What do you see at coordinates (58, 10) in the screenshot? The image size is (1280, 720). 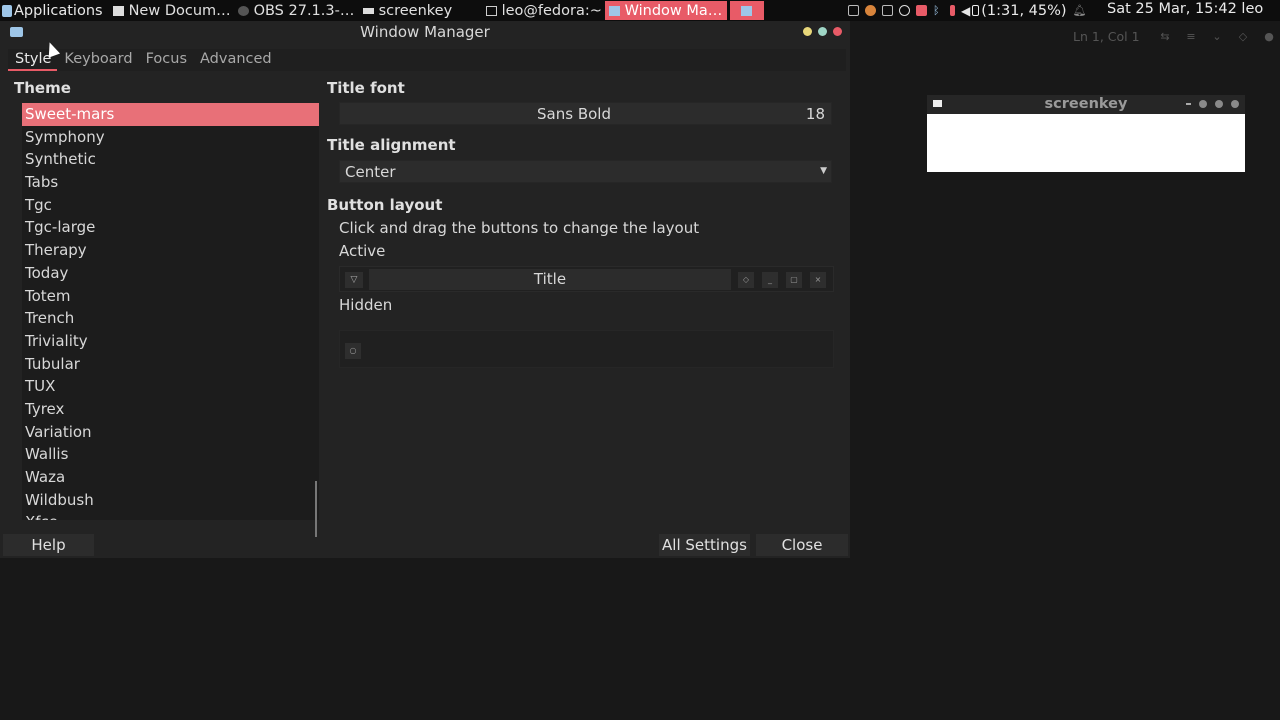 I see `applications-label: Applications` at bounding box center [58, 10].